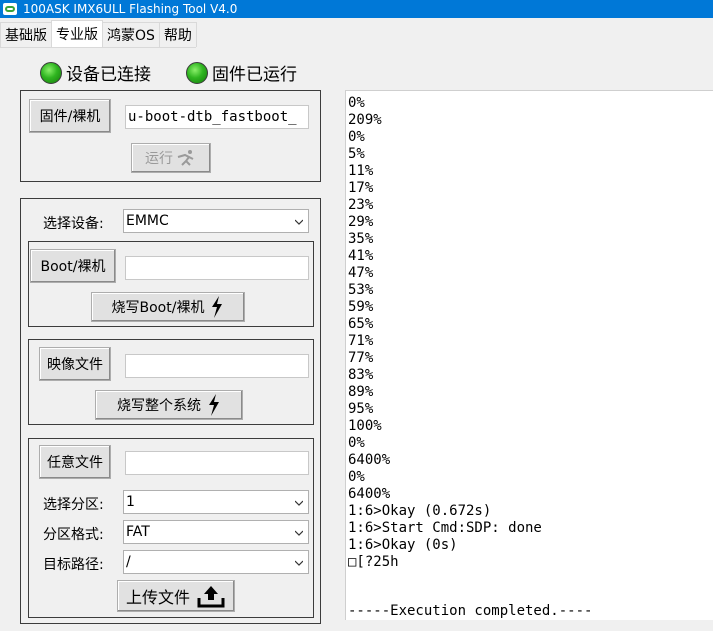 The width and height of the screenshot is (713, 631). I want to click on log-line: 1:6>Start Cmd:SDP: done, so click(445, 528).